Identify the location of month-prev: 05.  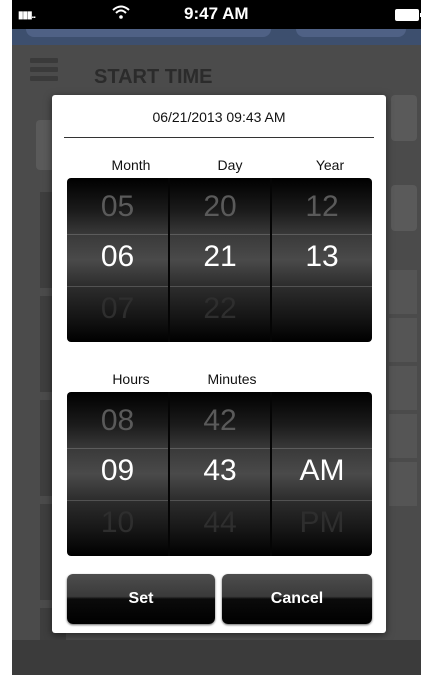
(117, 207).